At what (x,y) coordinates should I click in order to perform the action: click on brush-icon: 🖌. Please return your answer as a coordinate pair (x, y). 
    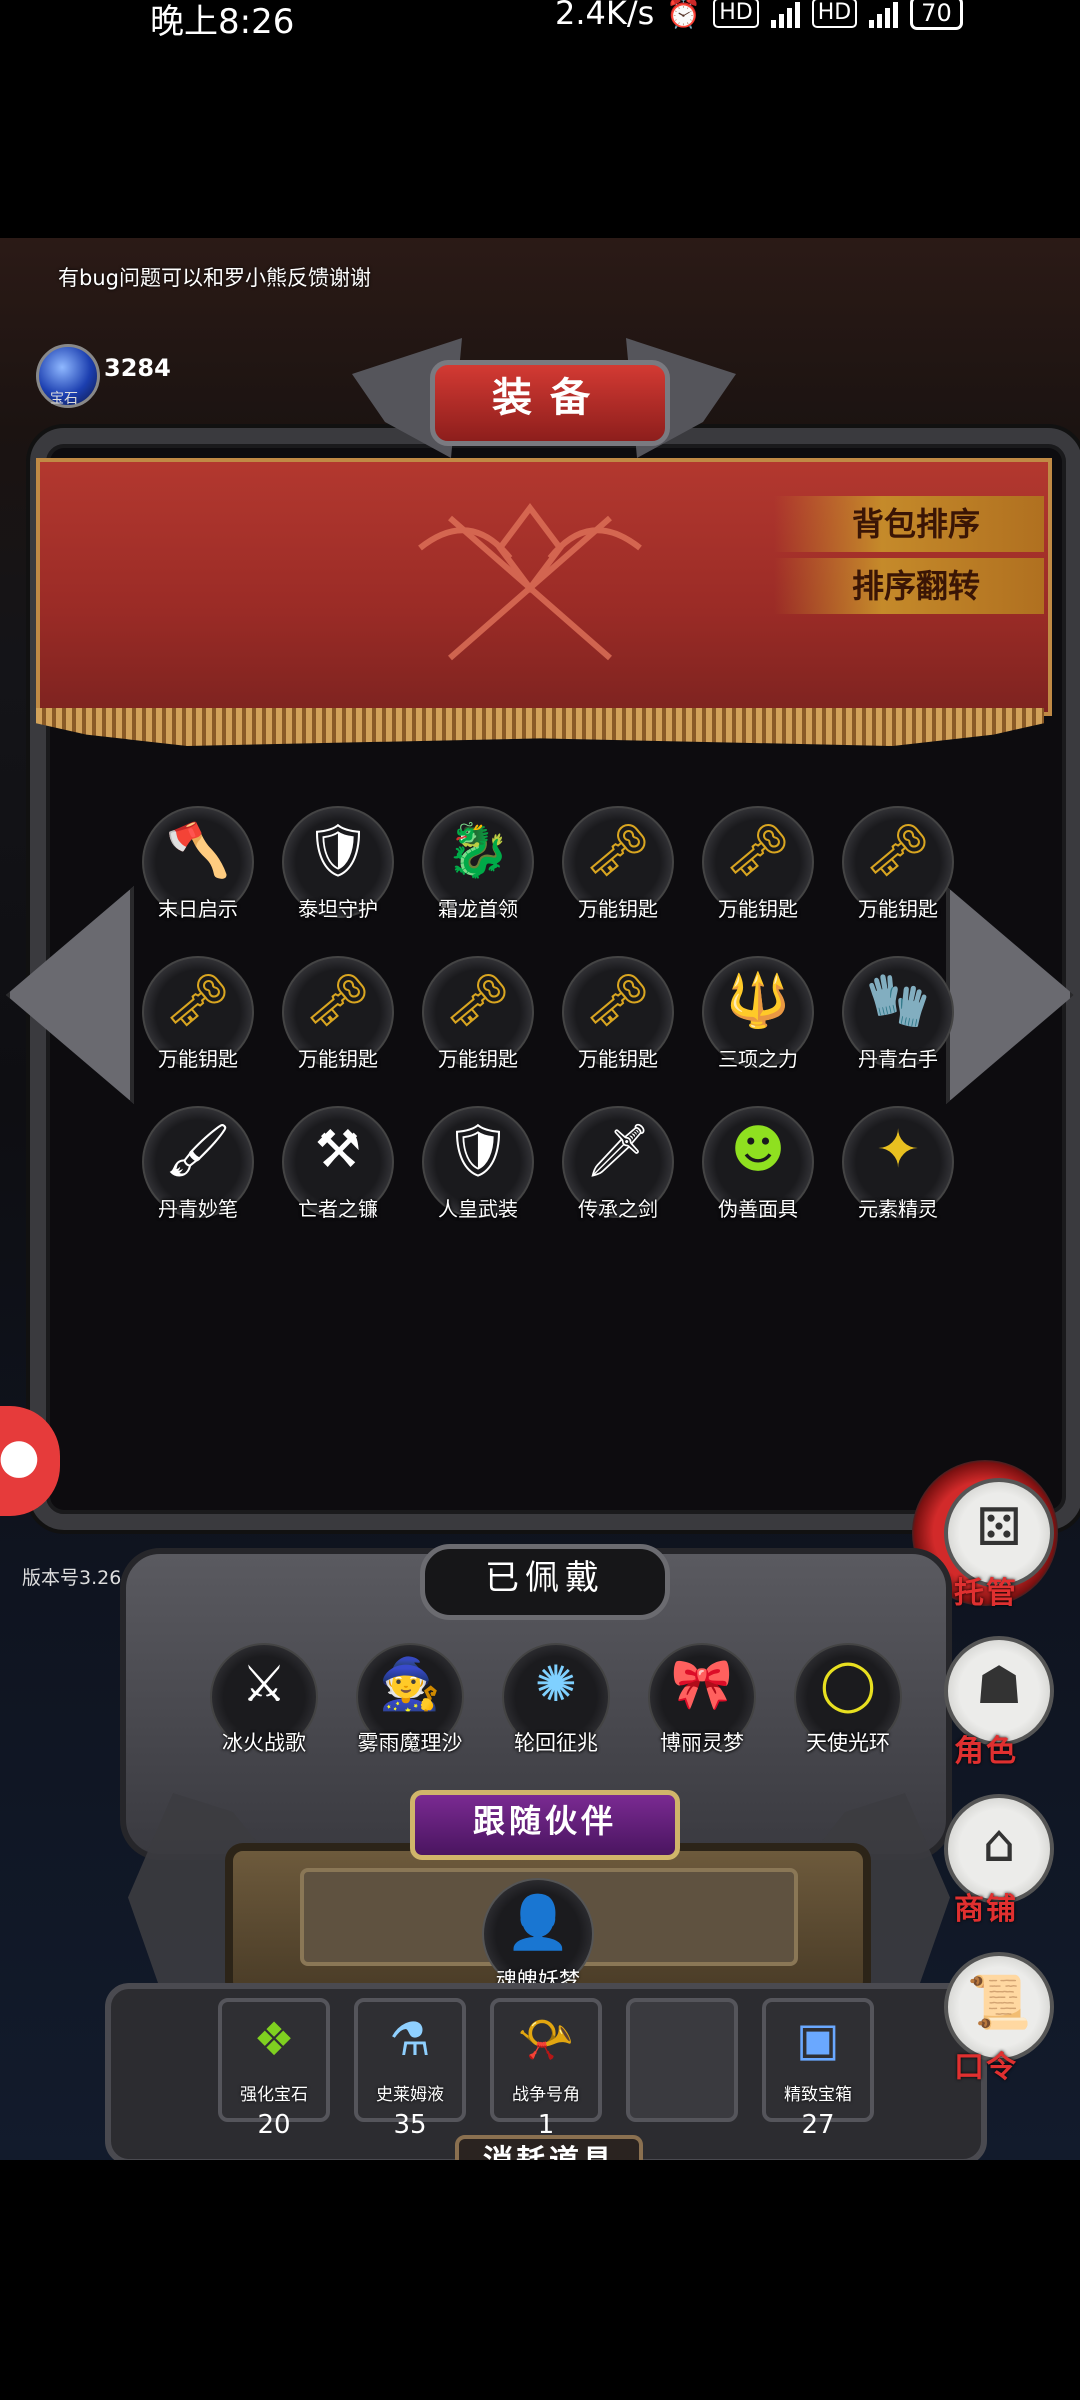
    Looking at the image, I should click on (197, 1151).